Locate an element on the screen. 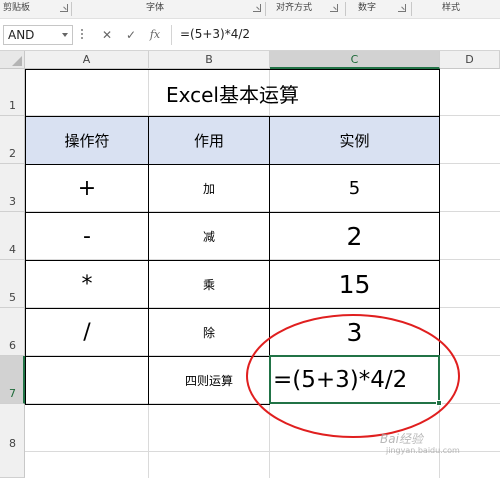  red-ellipse-annotation is located at coordinates (353, 376).